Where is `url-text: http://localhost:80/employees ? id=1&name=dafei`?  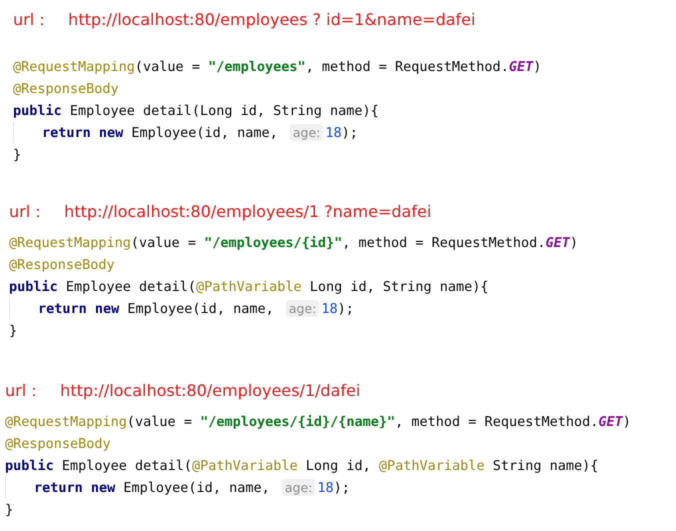 url-text: http://localhost:80/employees ? id=1&name=dafei is located at coordinates (272, 20).